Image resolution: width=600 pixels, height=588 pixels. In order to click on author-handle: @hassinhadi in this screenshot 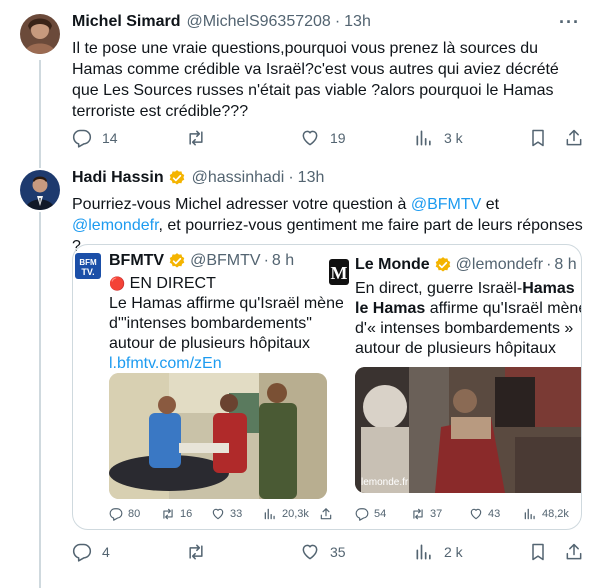, I will do `click(238, 178)`.